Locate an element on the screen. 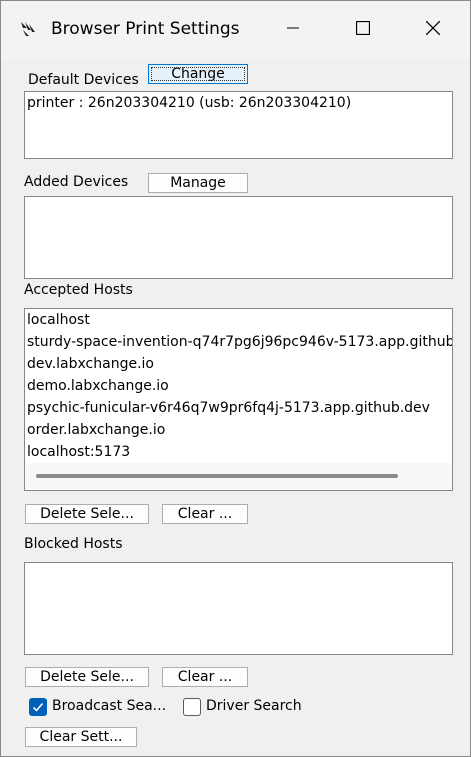 The image size is (471, 757). minimize-button is located at coordinates (293, 30).